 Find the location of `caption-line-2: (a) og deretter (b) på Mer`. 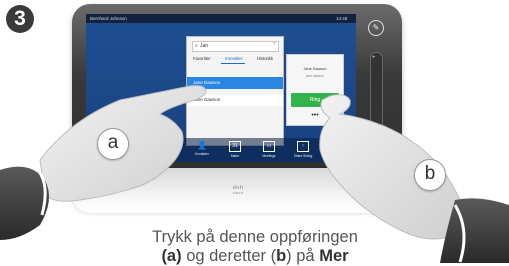

caption-line-2: (a) og deretter (b) på Mer is located at coordinates (255, 256).